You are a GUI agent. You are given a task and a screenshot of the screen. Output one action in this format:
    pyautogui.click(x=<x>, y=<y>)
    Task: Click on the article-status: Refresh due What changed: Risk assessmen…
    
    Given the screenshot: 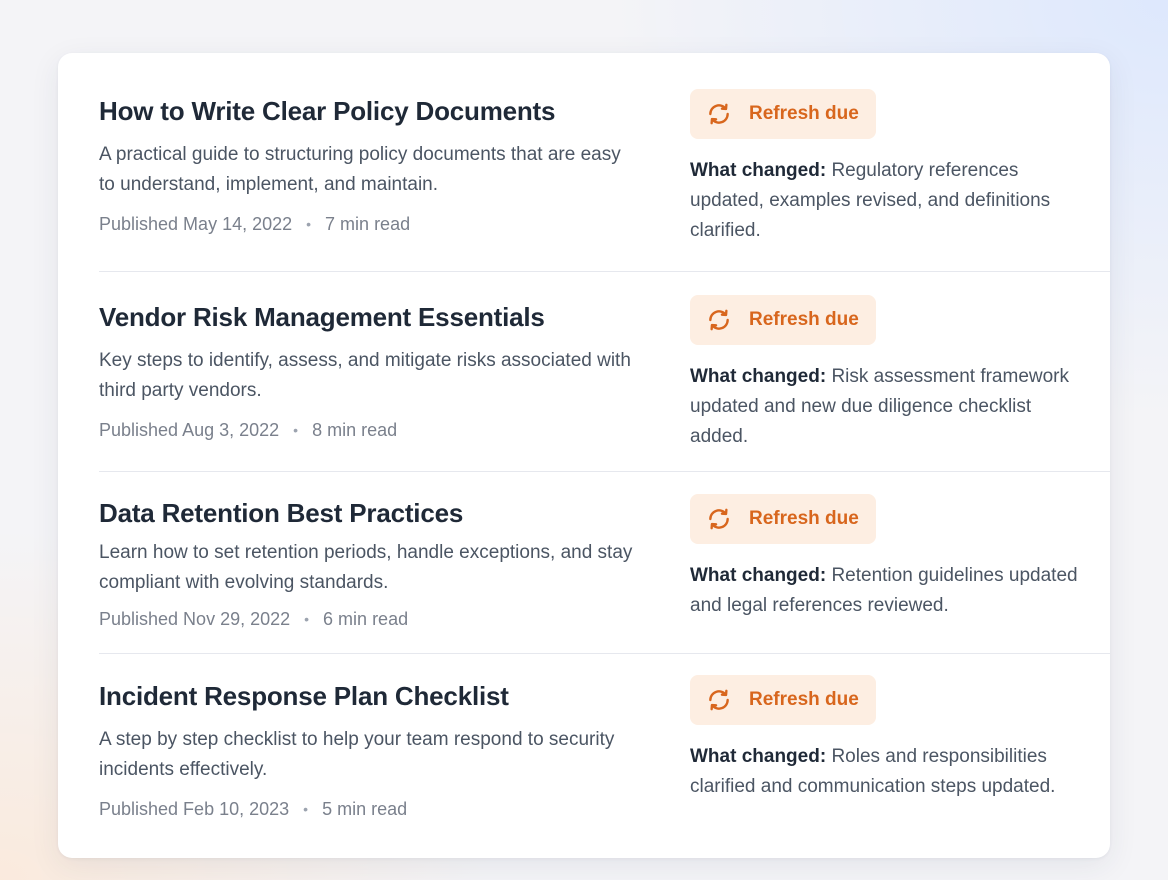 What is the action you would take?
    pyautogui.click(x=885, y=373)
    